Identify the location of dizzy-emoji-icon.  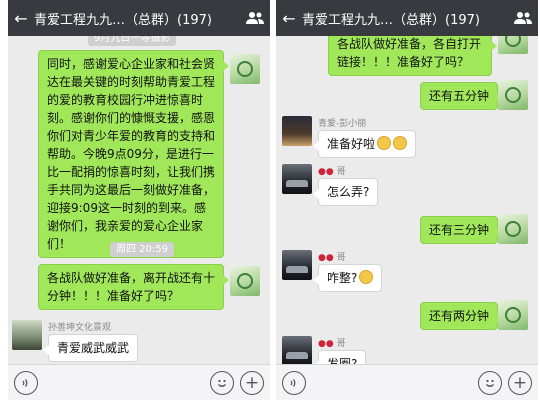
(400, 143).